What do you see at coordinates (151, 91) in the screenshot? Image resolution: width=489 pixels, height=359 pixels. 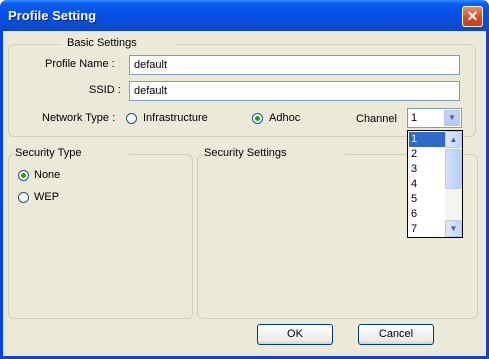 I see `ssid-value: default` at bounding box center [151, 91].